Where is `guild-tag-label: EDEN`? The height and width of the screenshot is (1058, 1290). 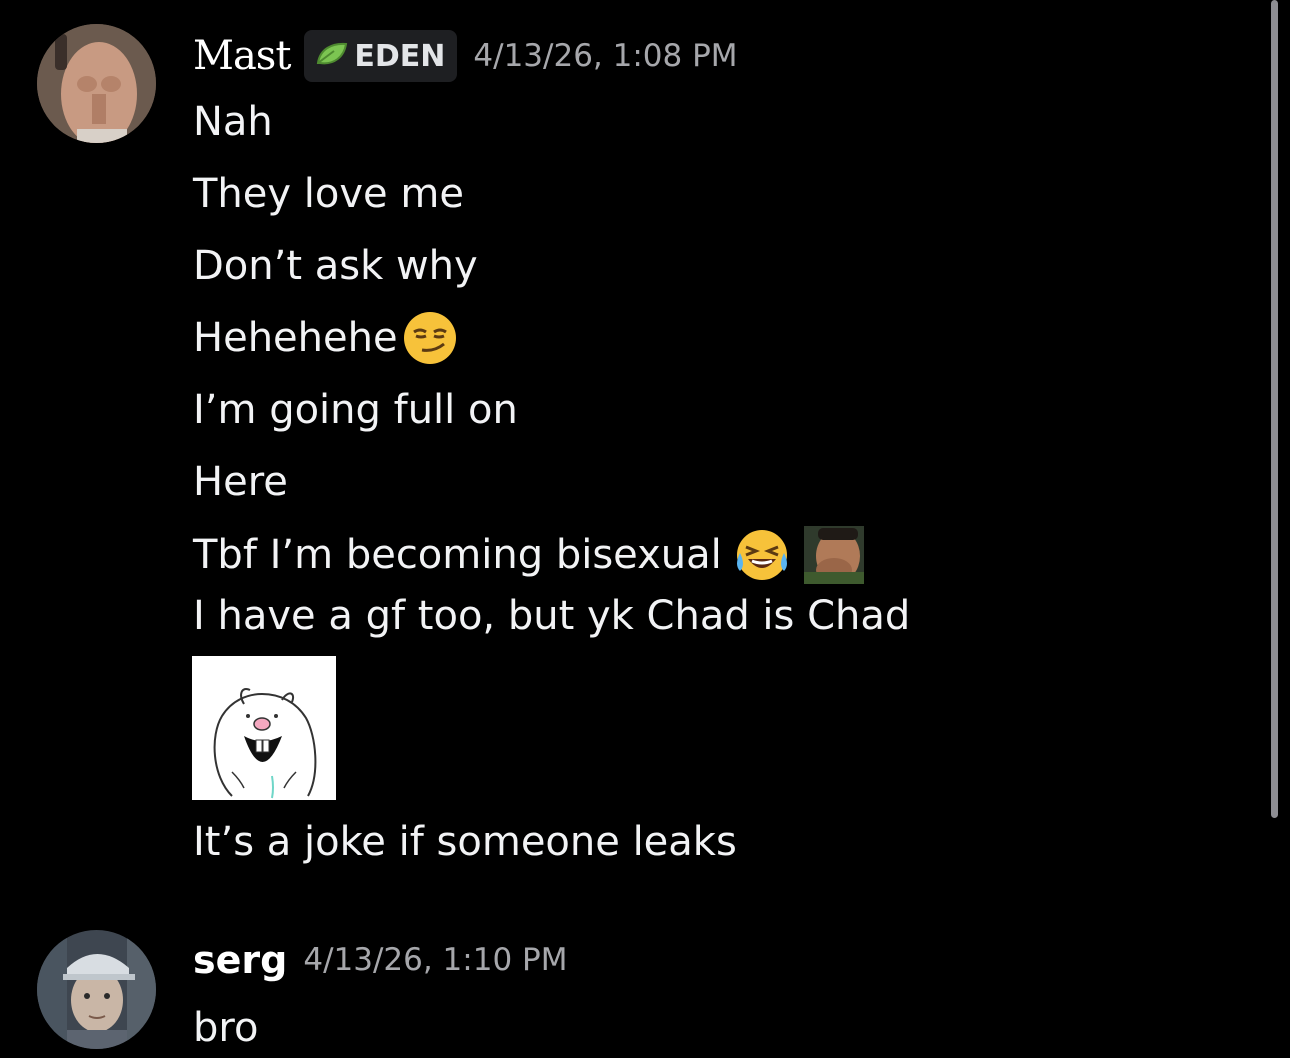
guild-tag-label: EDEN is located at coordinates (400, 56).